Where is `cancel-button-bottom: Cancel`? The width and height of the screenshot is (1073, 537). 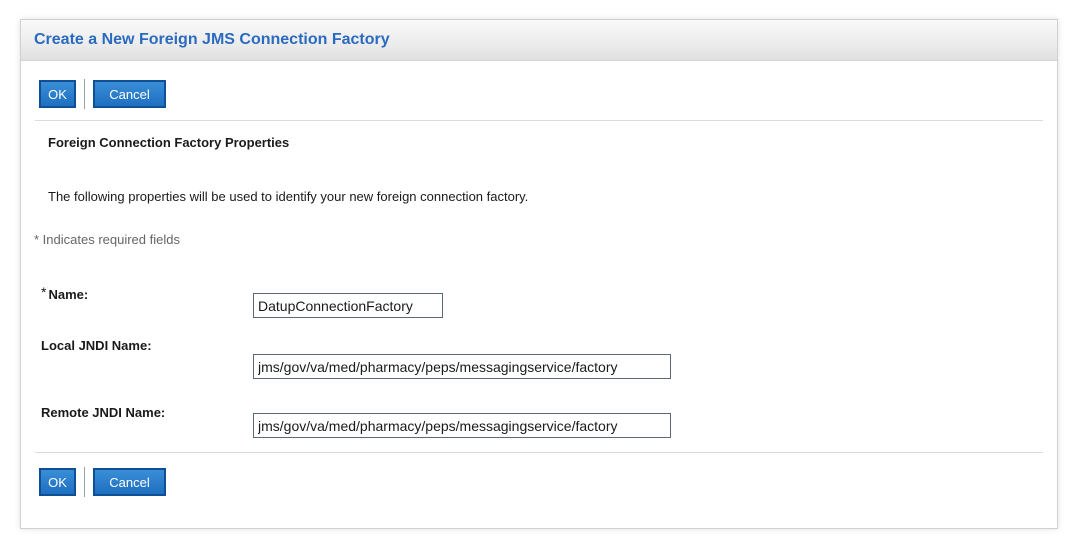 cancel-button-bottom: Cancel is located at coordinates (129, 482).